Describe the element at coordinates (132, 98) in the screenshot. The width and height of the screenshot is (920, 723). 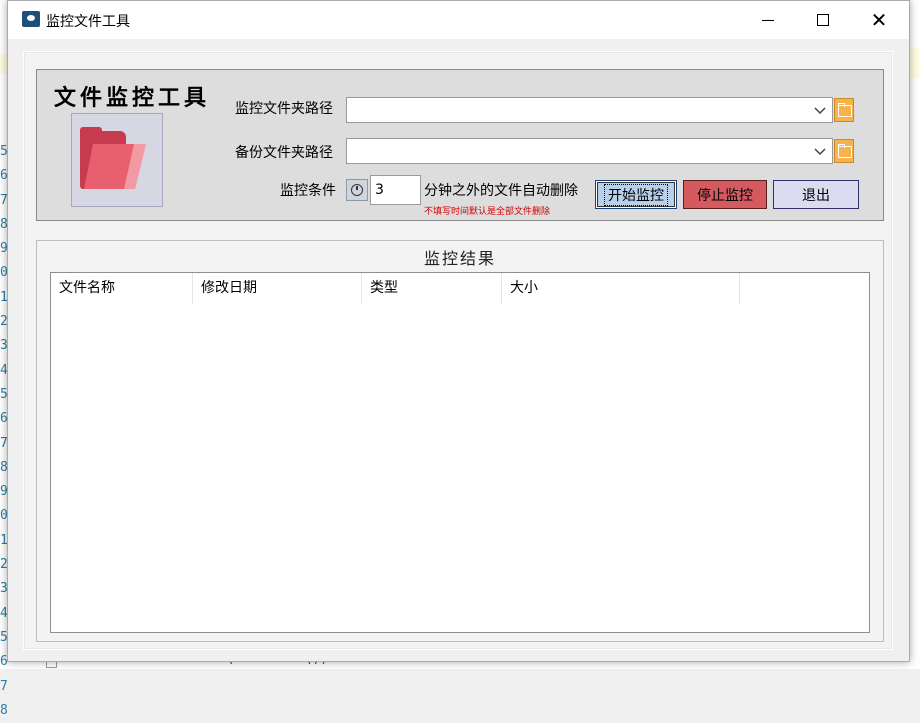
I see `app-heading: 文件监控工具` at that location.